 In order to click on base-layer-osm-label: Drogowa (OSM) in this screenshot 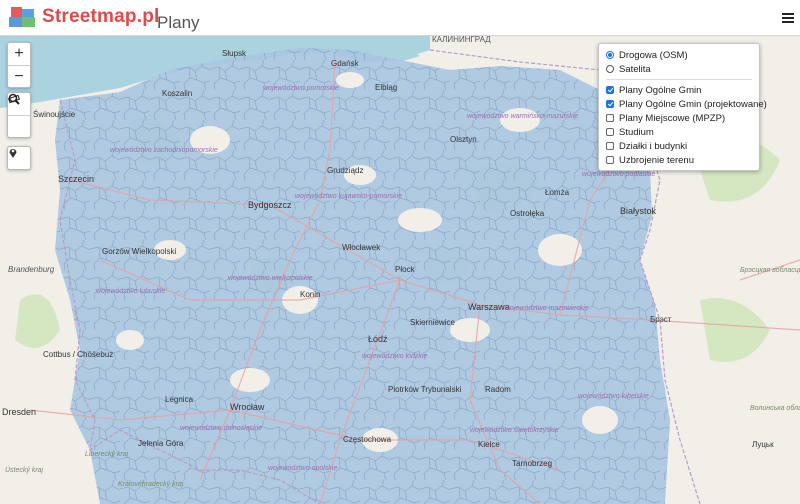, I will do `click(653, 55)`.